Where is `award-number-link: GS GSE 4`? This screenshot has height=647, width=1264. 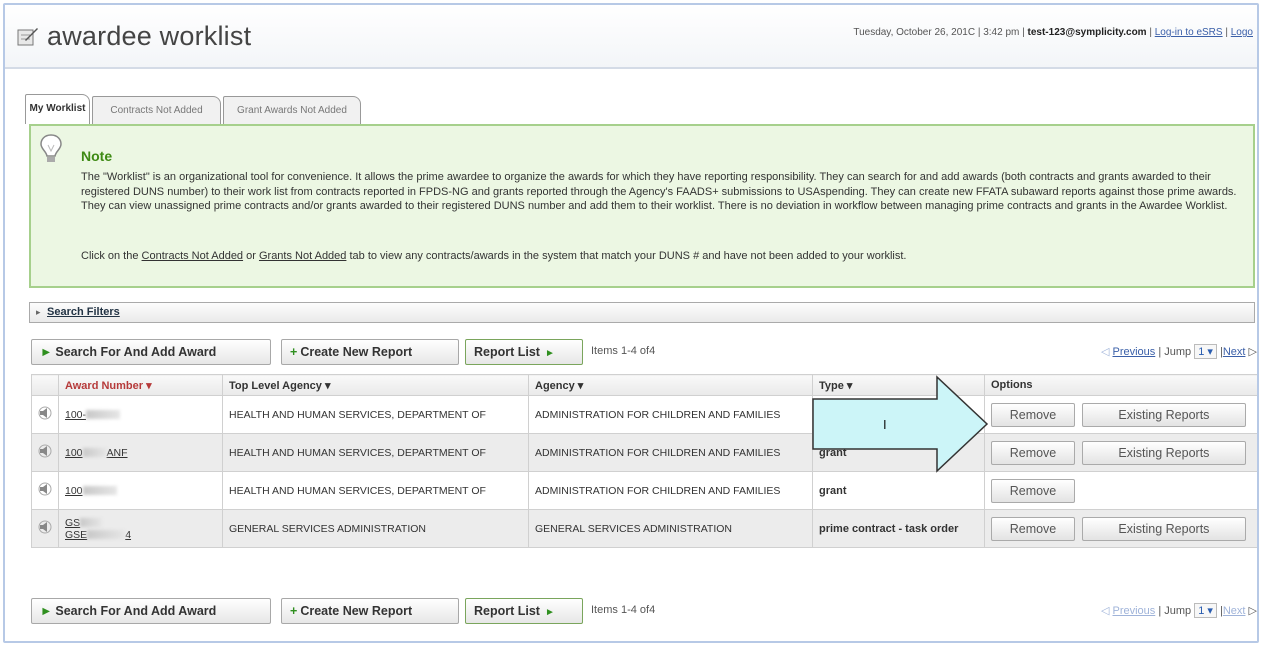
award-number-link: GS GSE 4 is located at coordinates (98, 529).